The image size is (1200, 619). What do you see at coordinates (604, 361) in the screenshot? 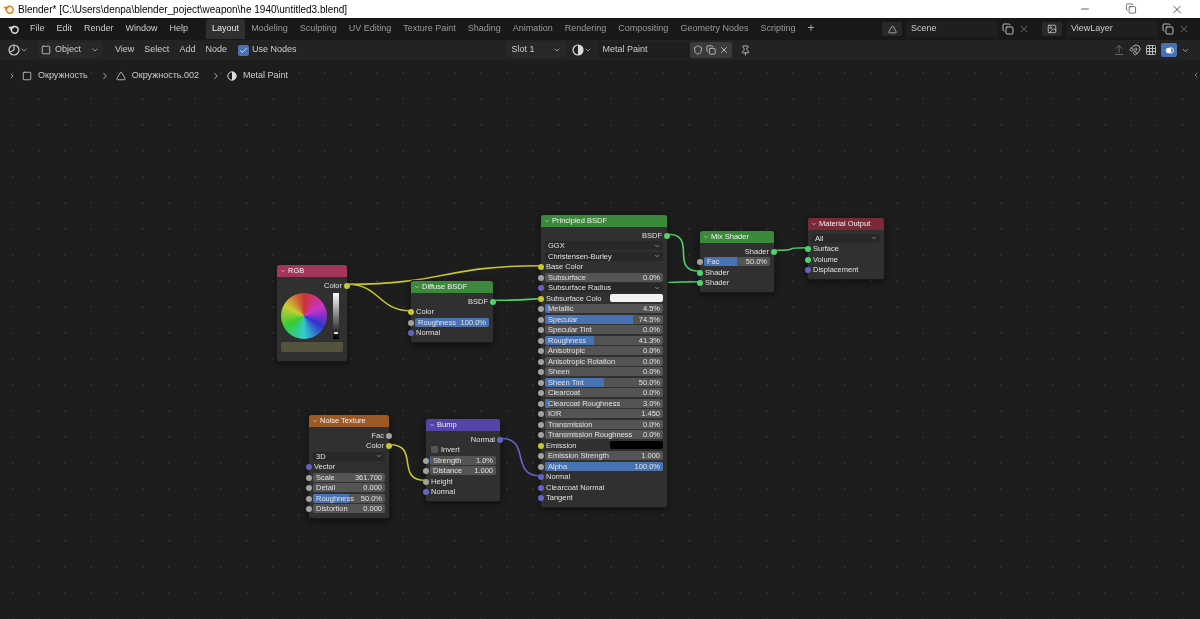
I see `shader-node` at bounding box center [604, 361].